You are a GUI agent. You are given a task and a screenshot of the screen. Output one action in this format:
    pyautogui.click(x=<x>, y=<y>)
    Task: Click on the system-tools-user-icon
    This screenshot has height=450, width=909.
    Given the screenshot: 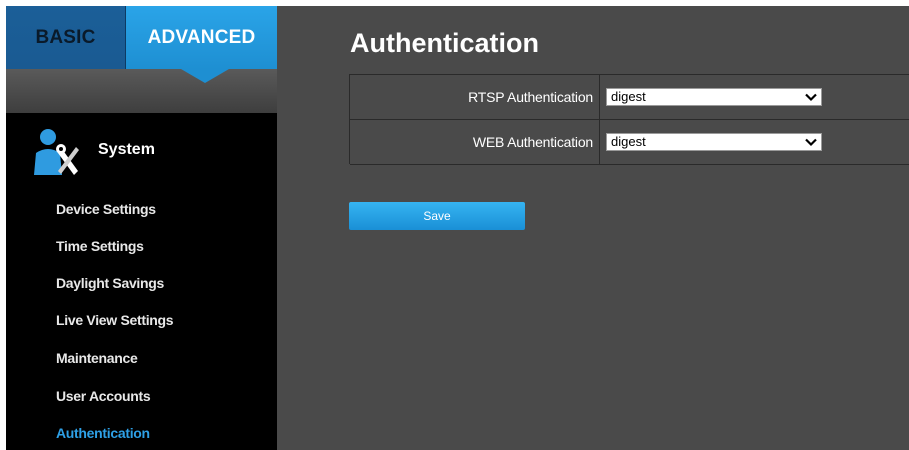 What is the action you would take?
    pyautogui.click(x=56, y=152)
    